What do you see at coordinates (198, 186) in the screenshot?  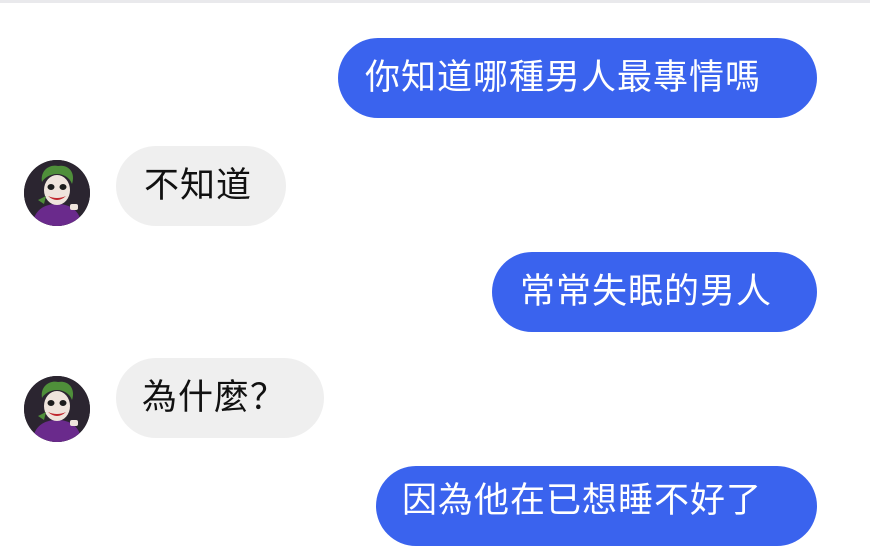 I see `message-text: 不知道` at bounding box center [198, 186].